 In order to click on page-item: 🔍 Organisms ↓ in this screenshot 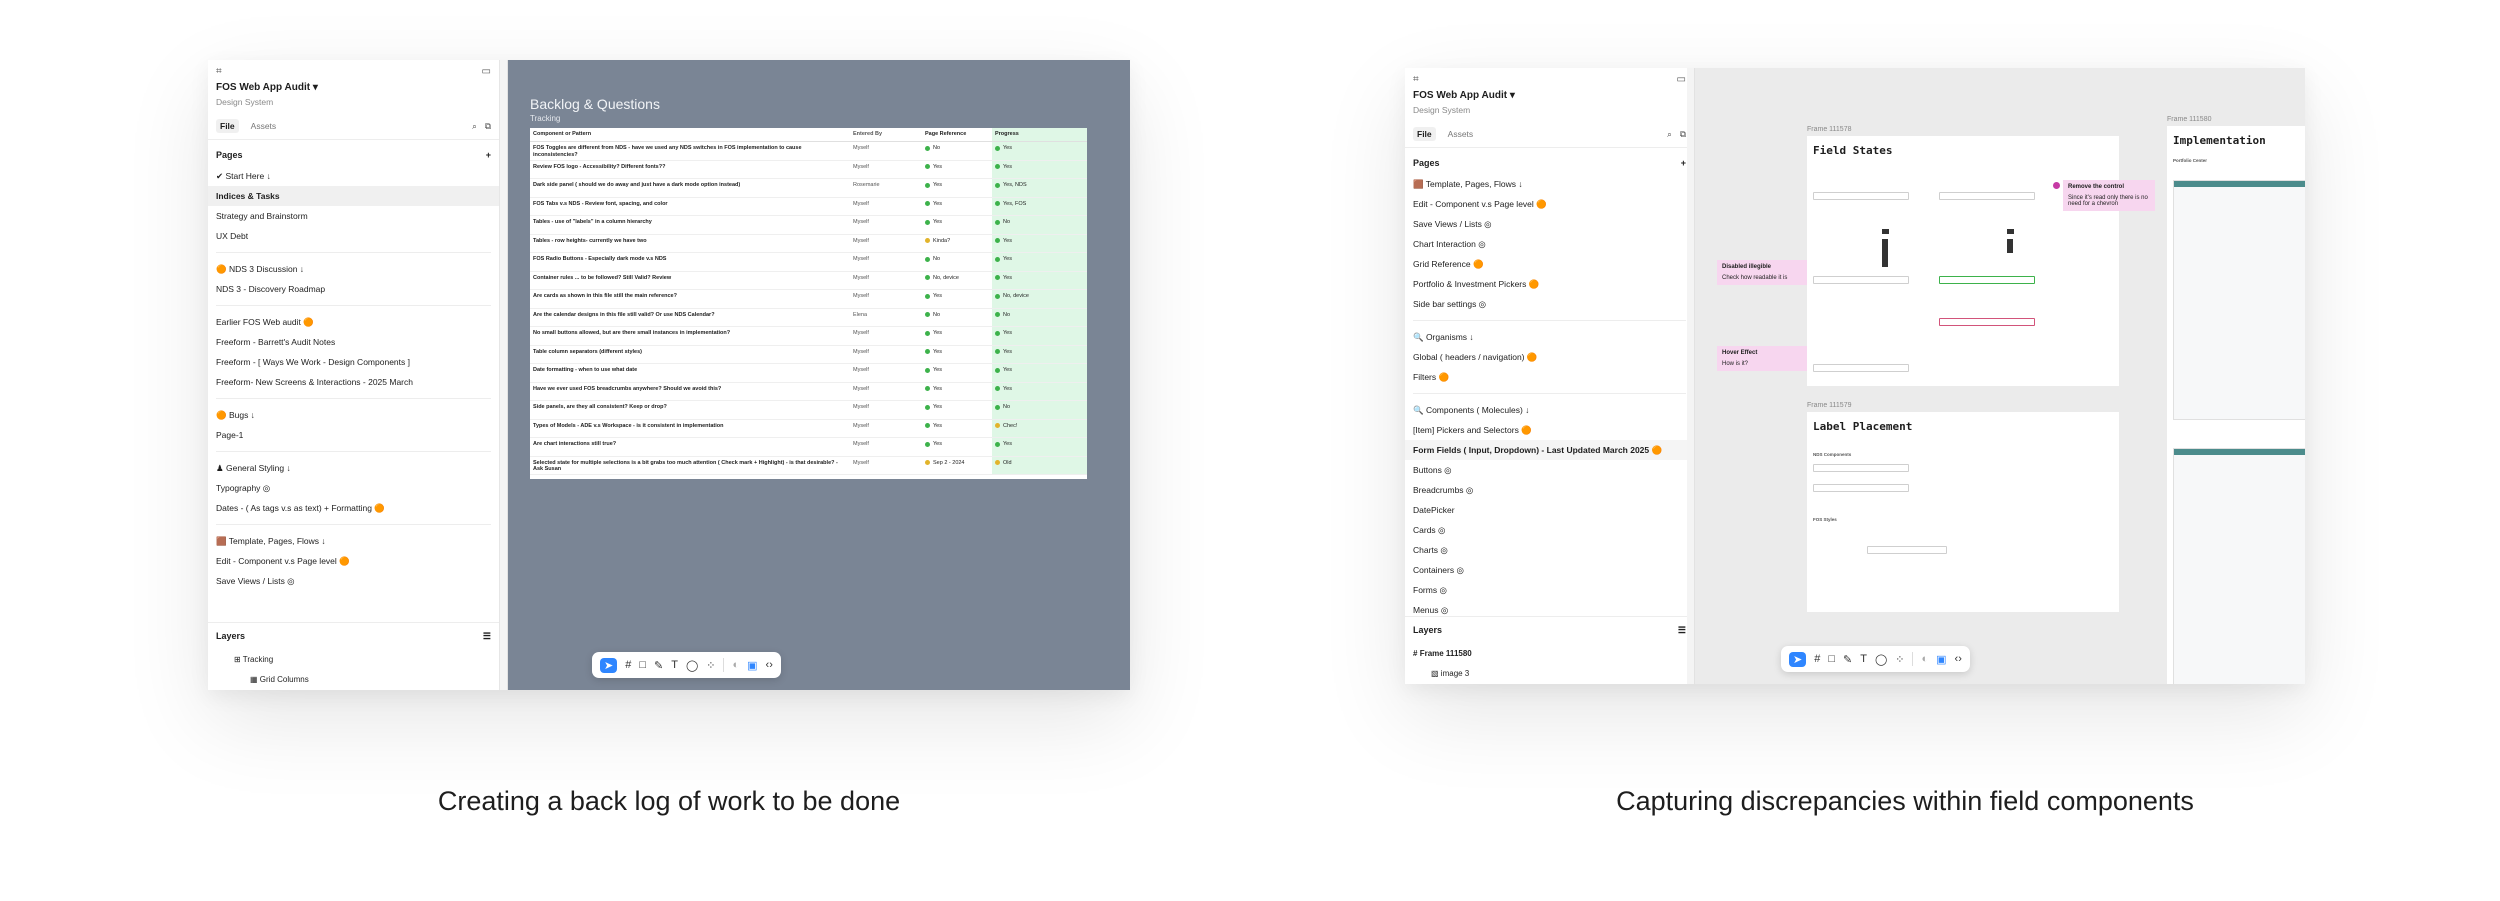, I will do `click(1549, 337)`.